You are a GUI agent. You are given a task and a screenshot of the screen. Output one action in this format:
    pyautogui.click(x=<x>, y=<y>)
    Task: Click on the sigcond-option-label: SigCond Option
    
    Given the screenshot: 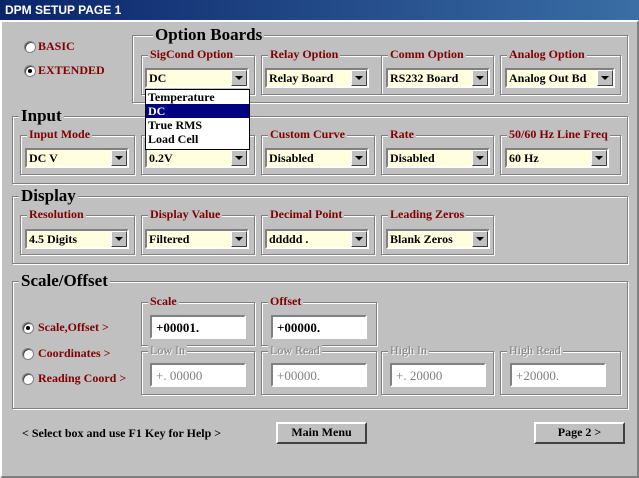 What is the action you would take?
    pyautogui.click(x=192, y=54)
    